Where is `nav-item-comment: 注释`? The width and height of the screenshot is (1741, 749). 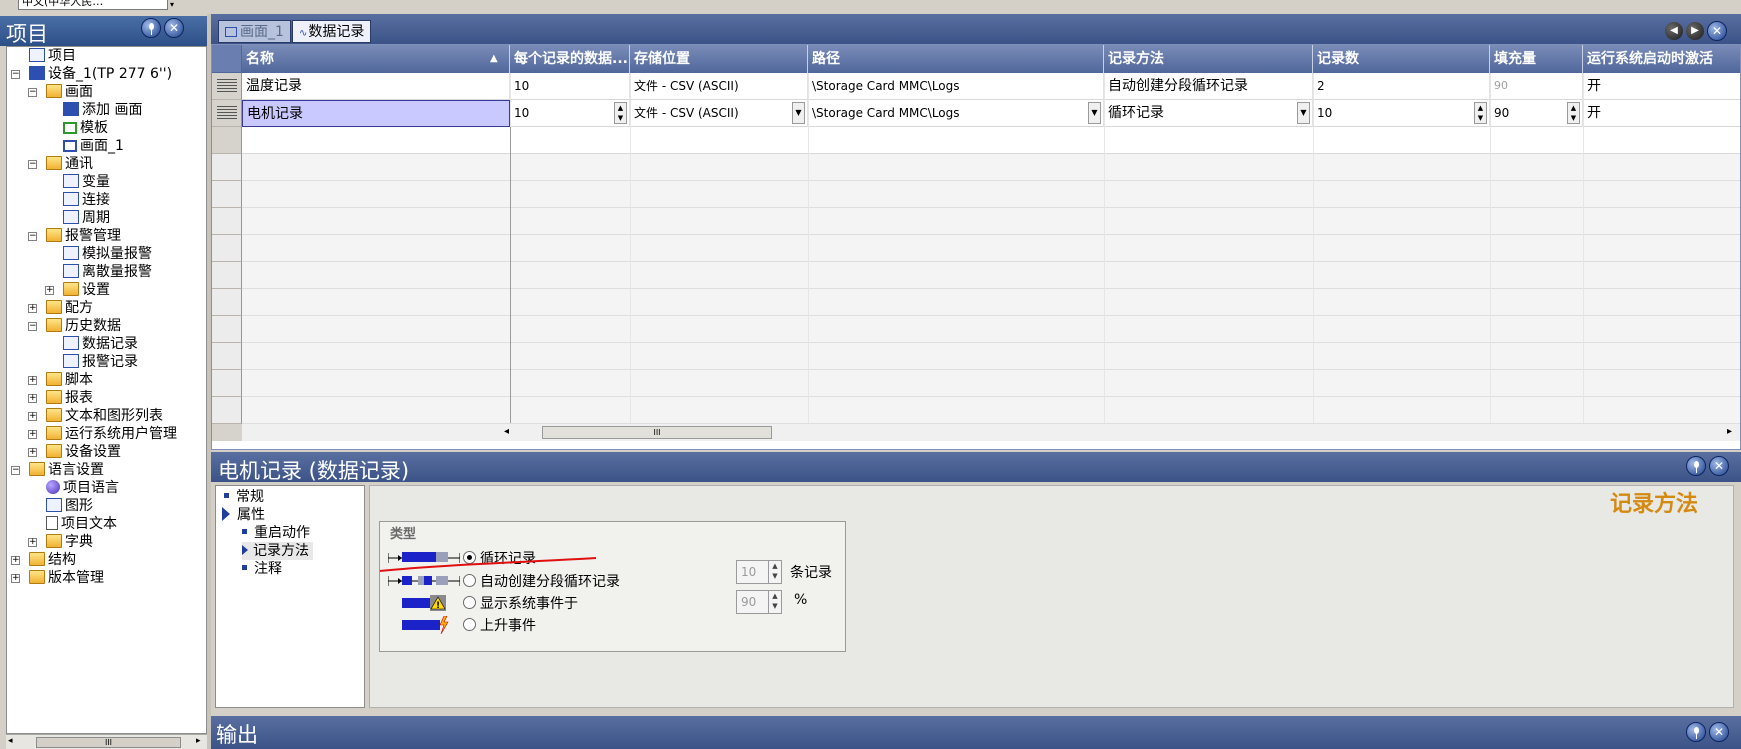 nav-item-comment: 注释 is located at coordinates (262, 569).